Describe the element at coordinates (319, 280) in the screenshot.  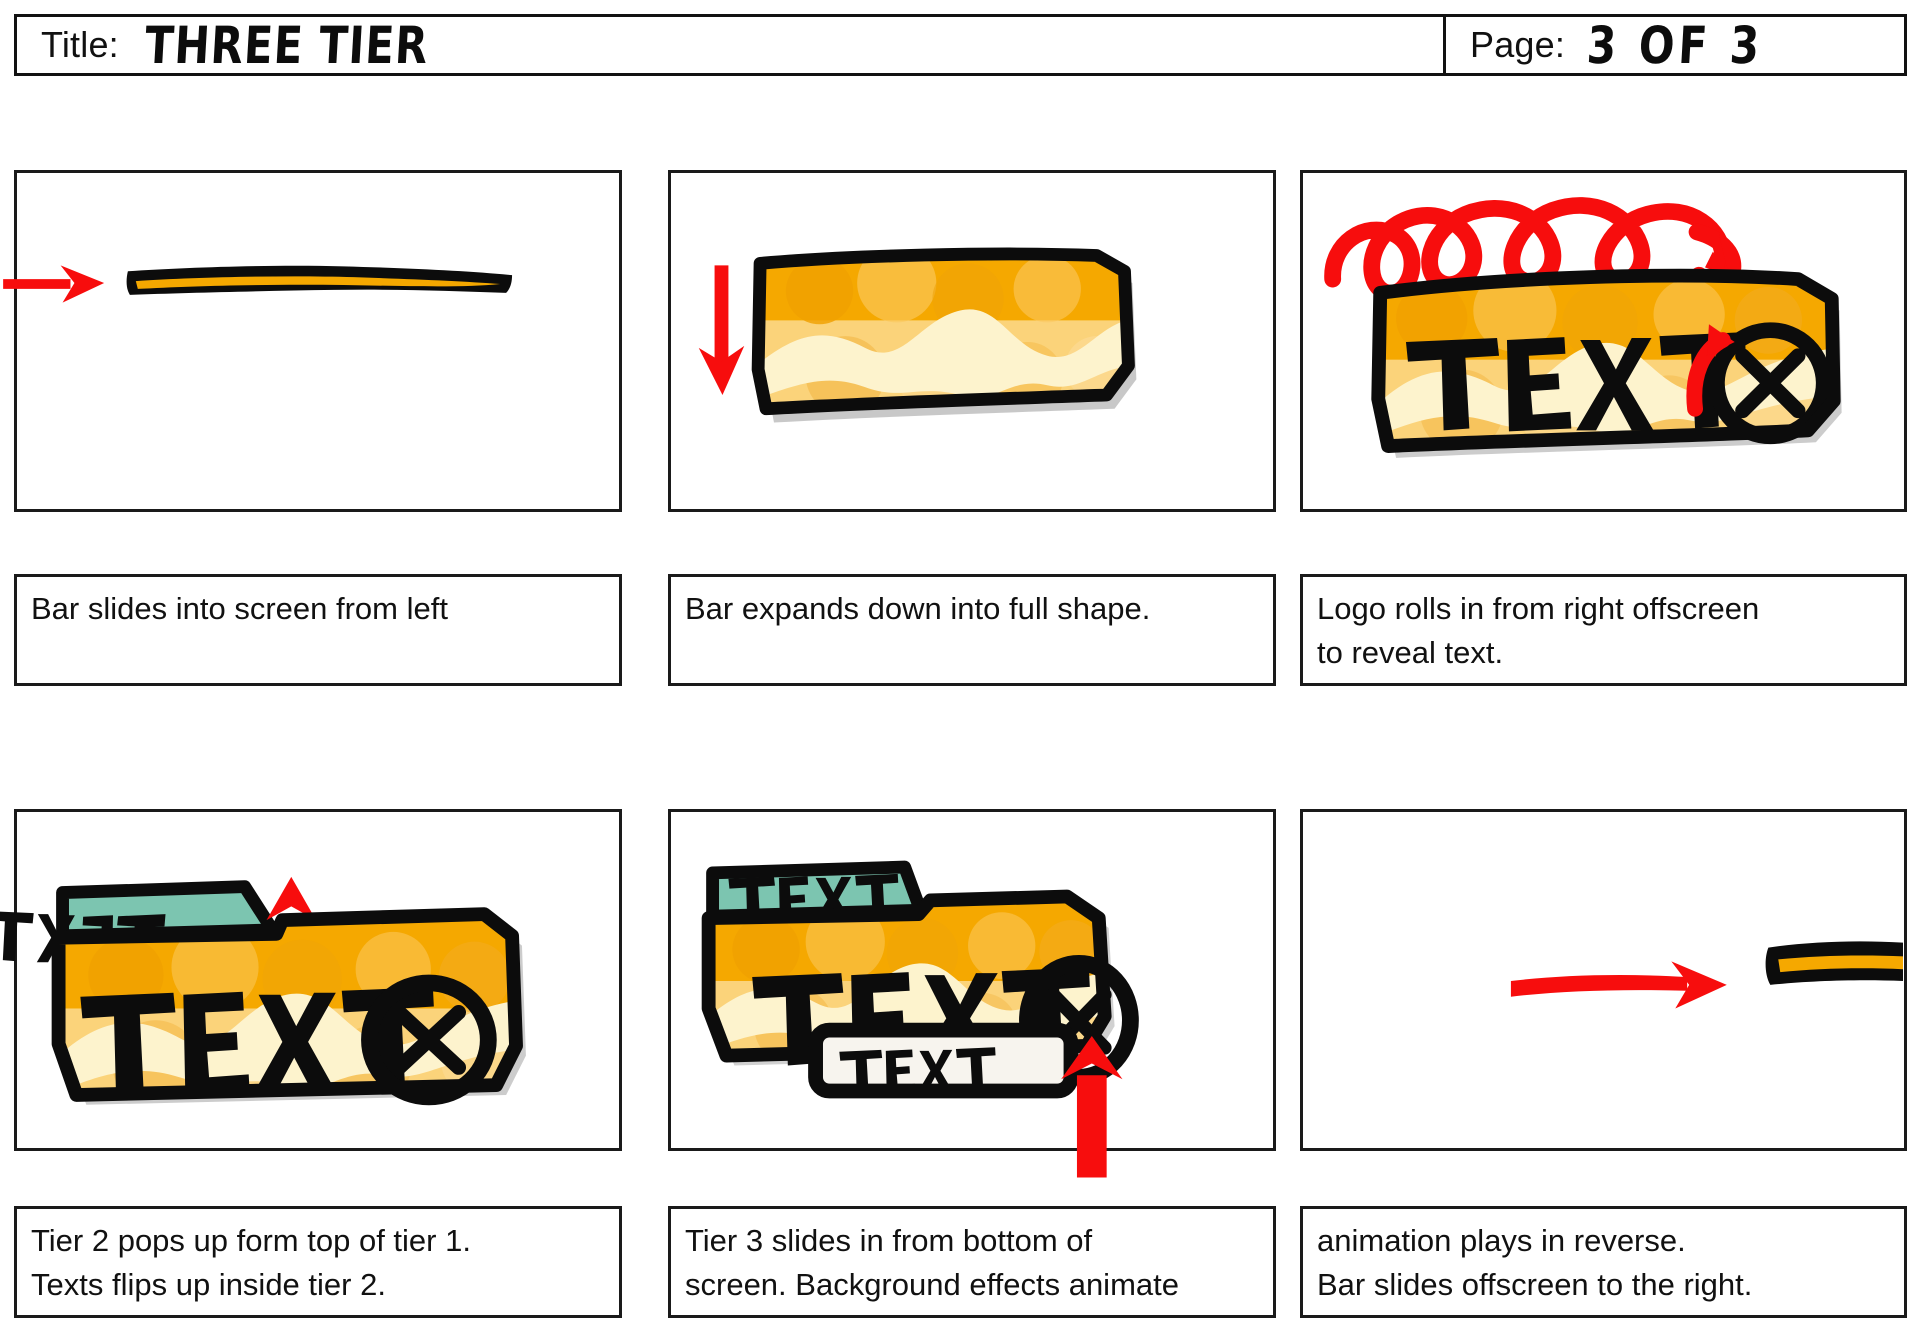
I see `thin-black-bar` at that location.